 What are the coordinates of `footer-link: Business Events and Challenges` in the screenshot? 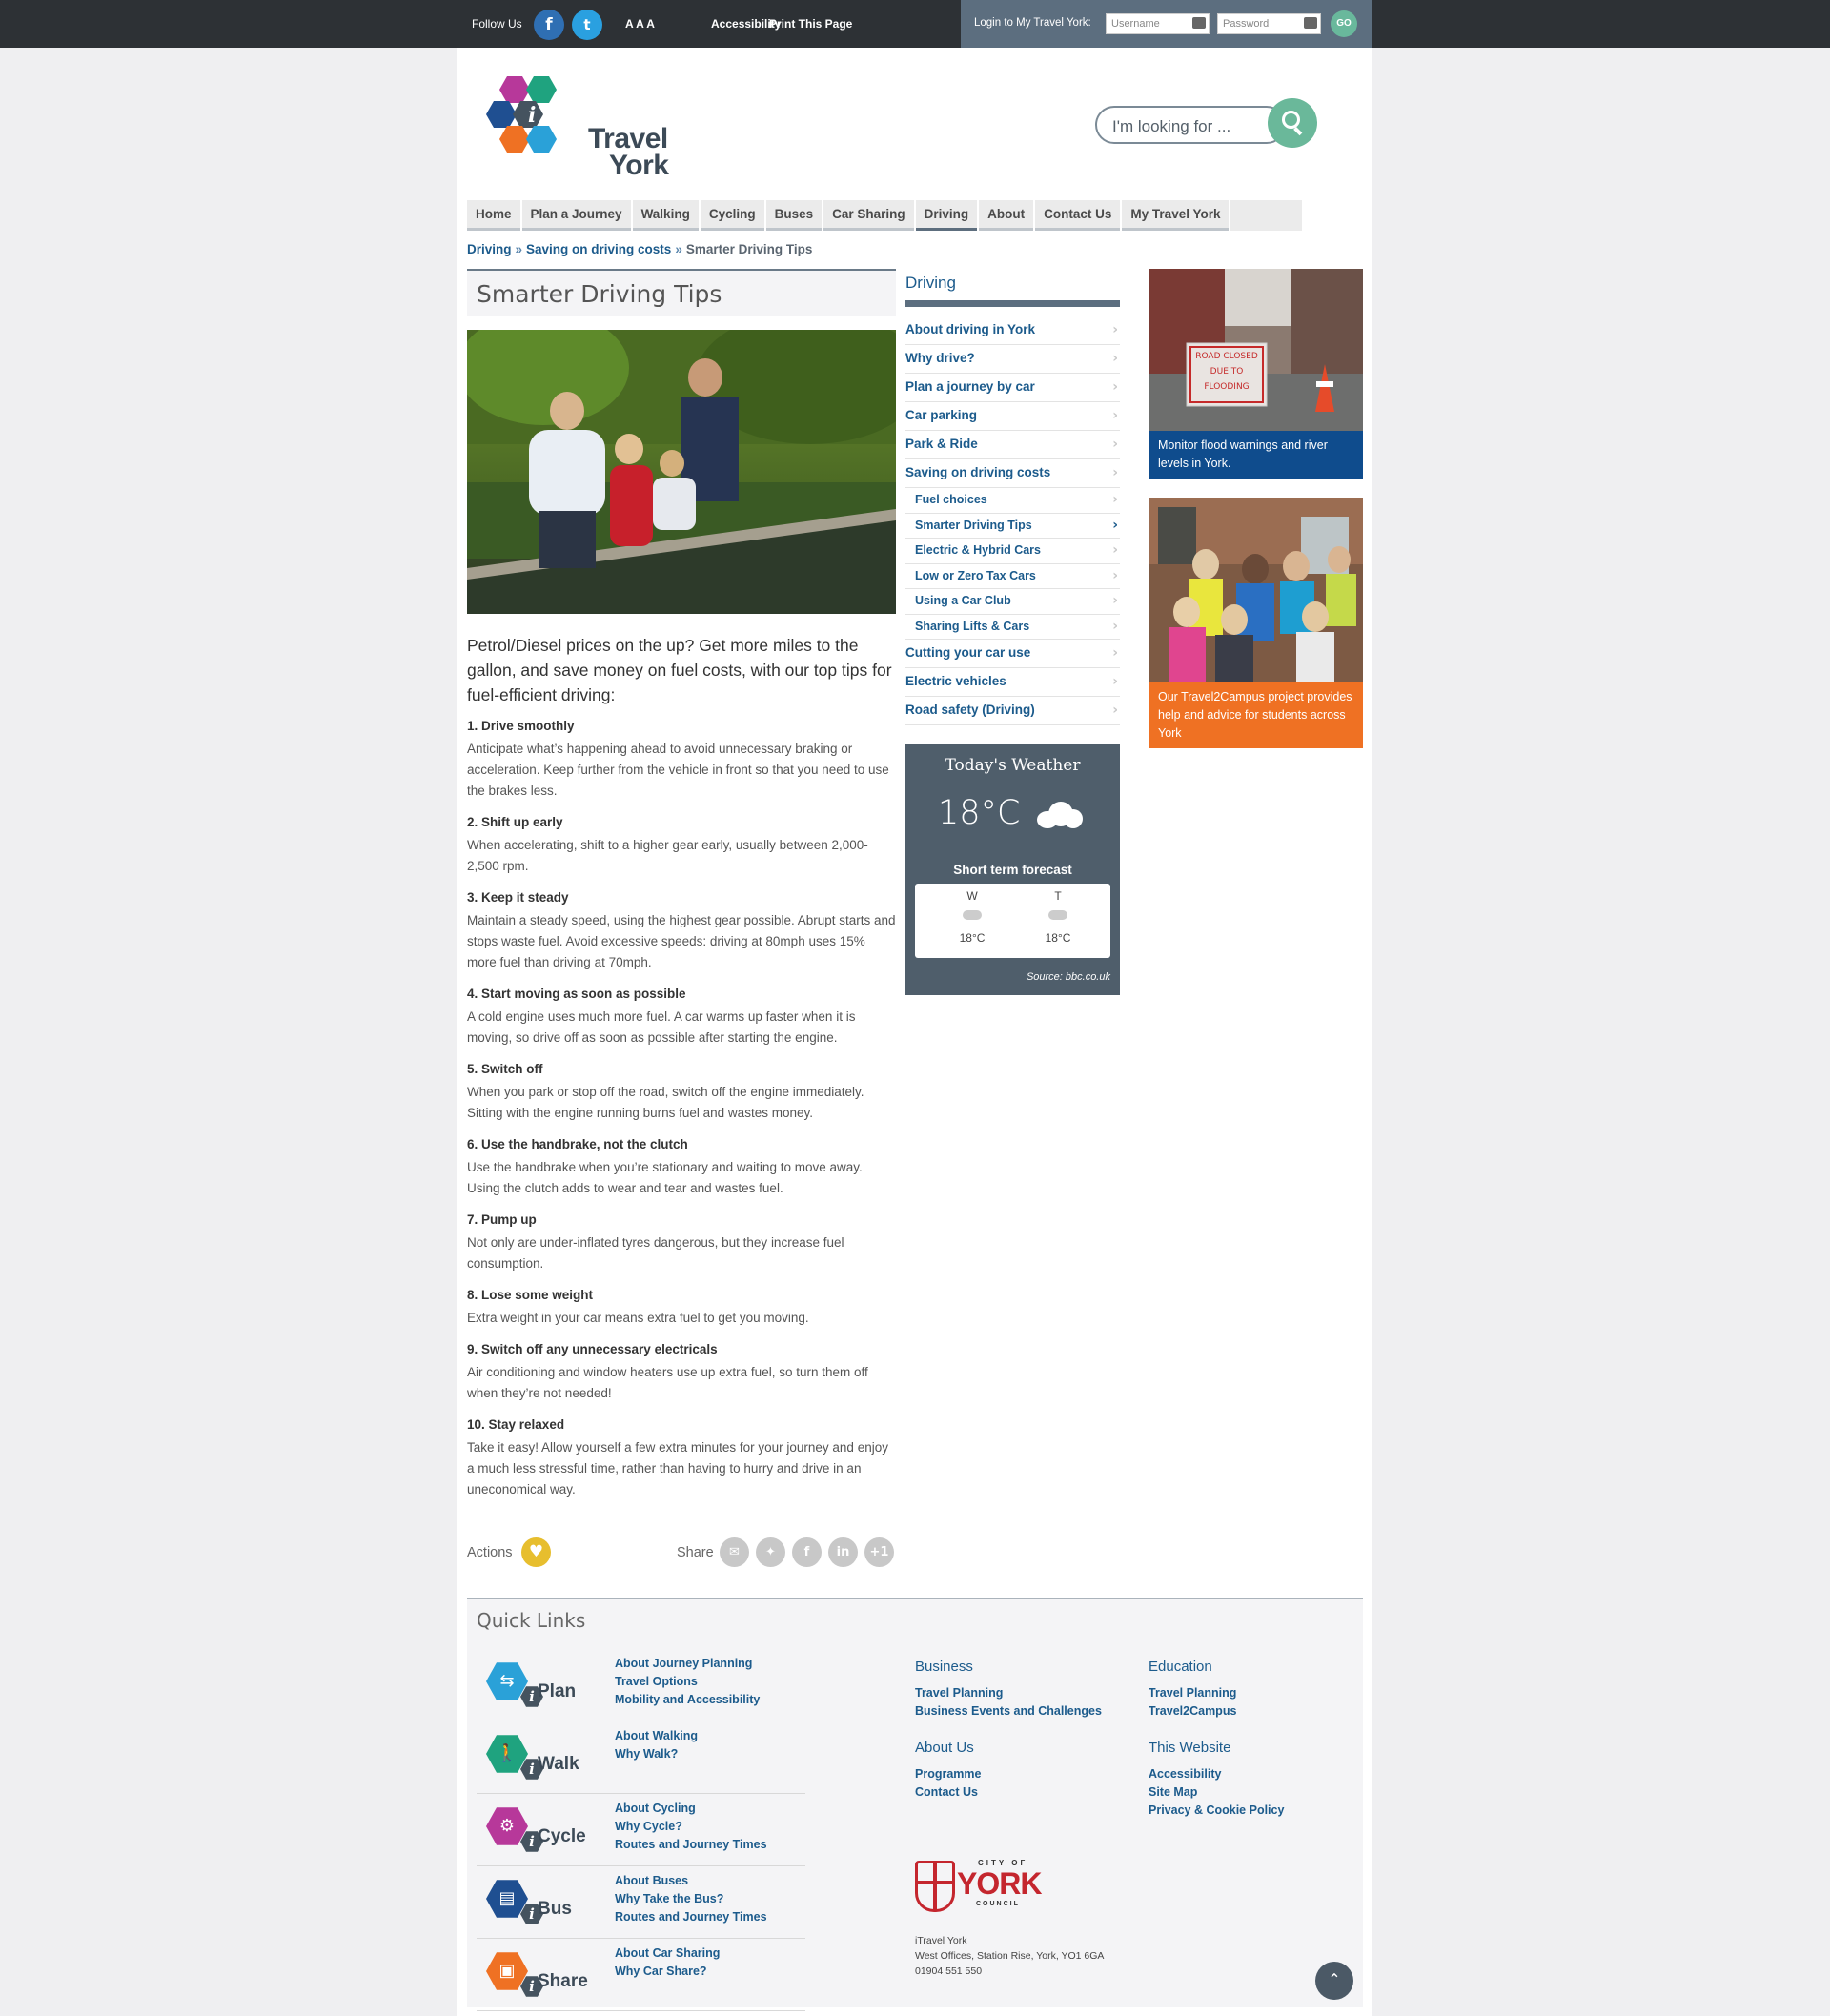 It's located at (1008, 1711).